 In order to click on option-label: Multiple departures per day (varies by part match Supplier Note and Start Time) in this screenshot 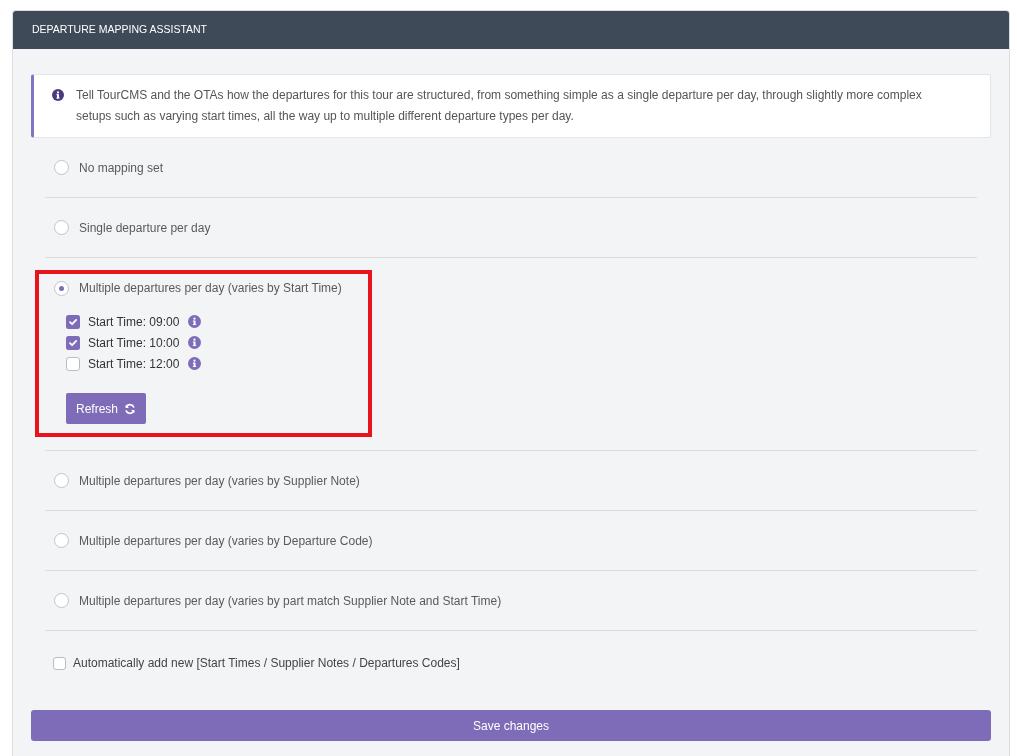, I will do `click(290, 600)`.